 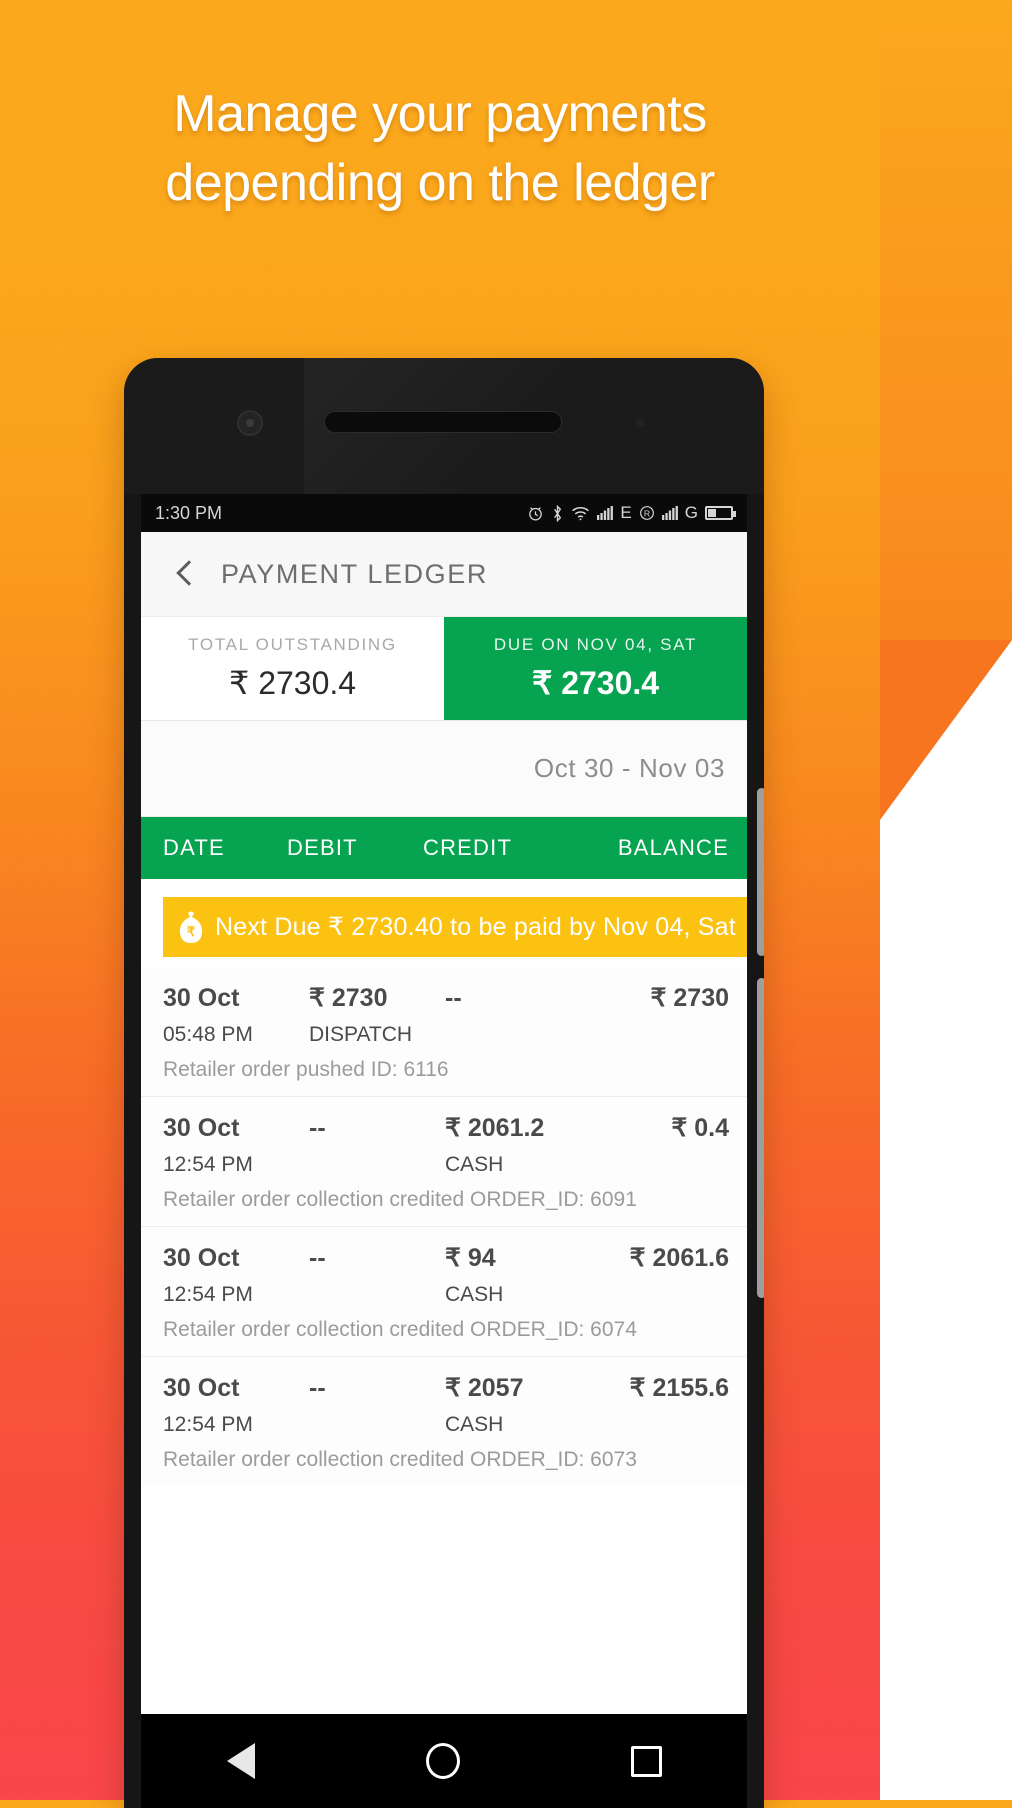 I want to click on column-header-debit: DEBIT, so click(x=322, y=847).